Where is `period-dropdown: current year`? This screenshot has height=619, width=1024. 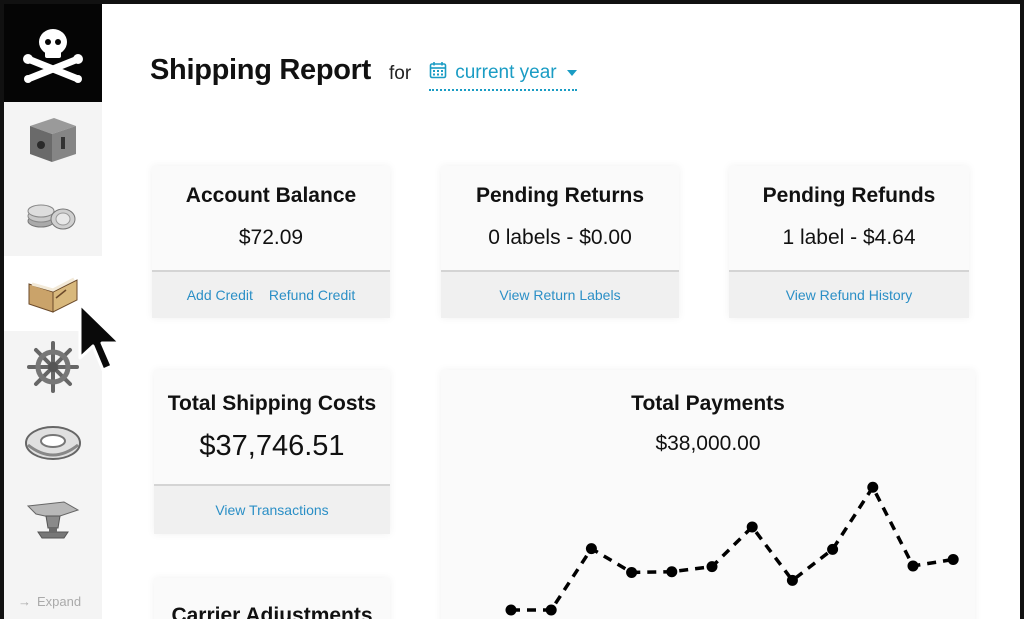 period-dropdown: current year is located at coordinates (503, 76).